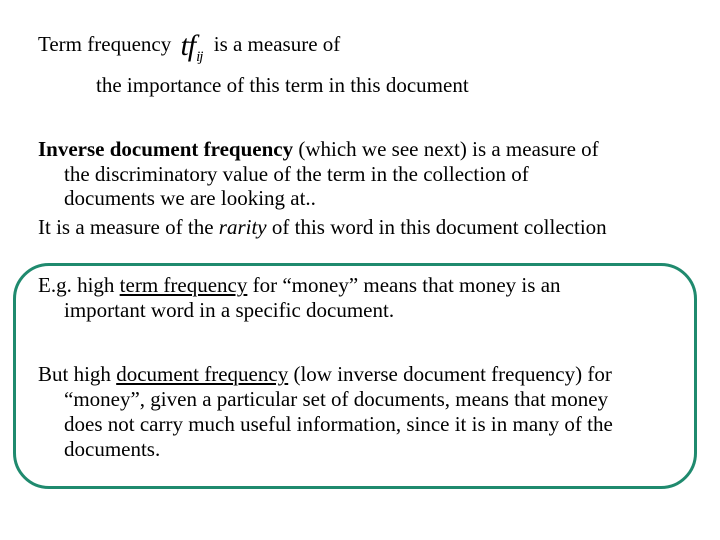  I want to click on idf-line-3: documents we are looking at.., so click(190, 198).